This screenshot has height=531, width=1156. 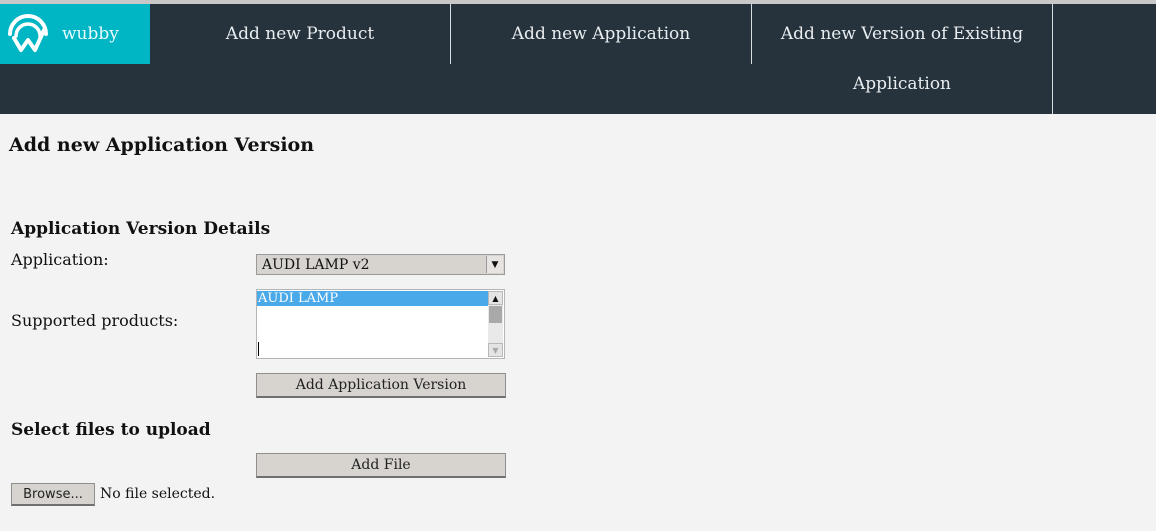 I want to click on scroll-up-icon: ▲, so click(x=495, y=298).